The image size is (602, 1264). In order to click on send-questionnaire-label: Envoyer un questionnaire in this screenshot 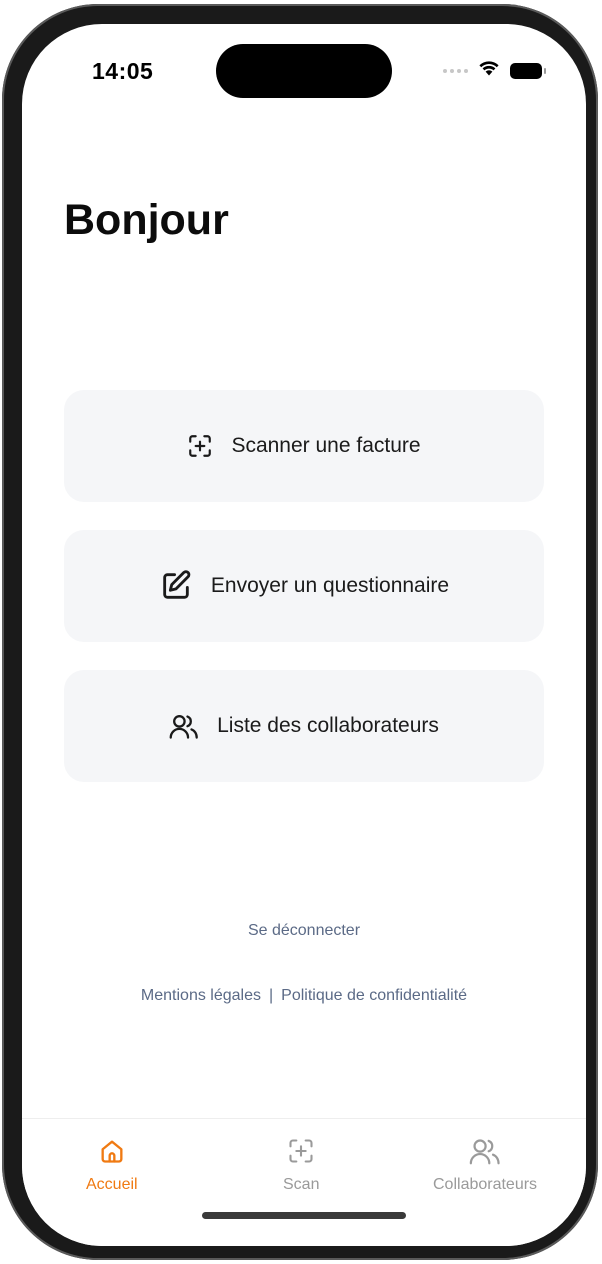, I will do `click(330, 585)`.